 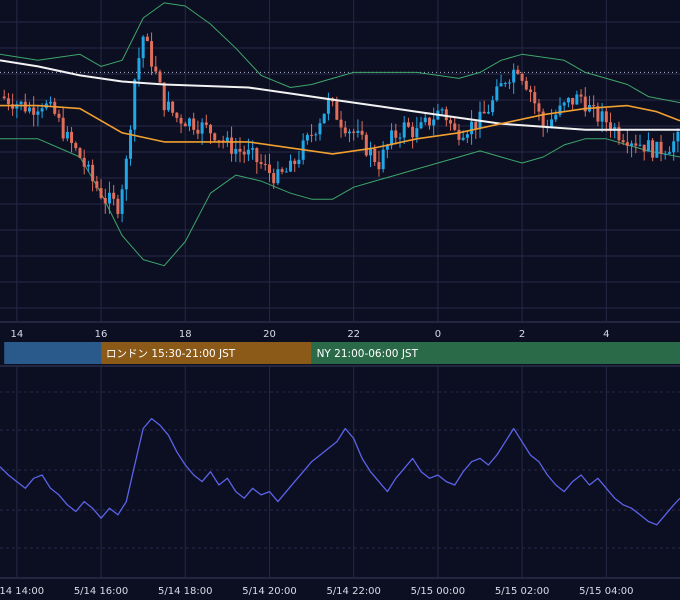 What do you see at coordinates (53, 353) in the screenshot?
I see `session-band` at bounding box center [53, 353].